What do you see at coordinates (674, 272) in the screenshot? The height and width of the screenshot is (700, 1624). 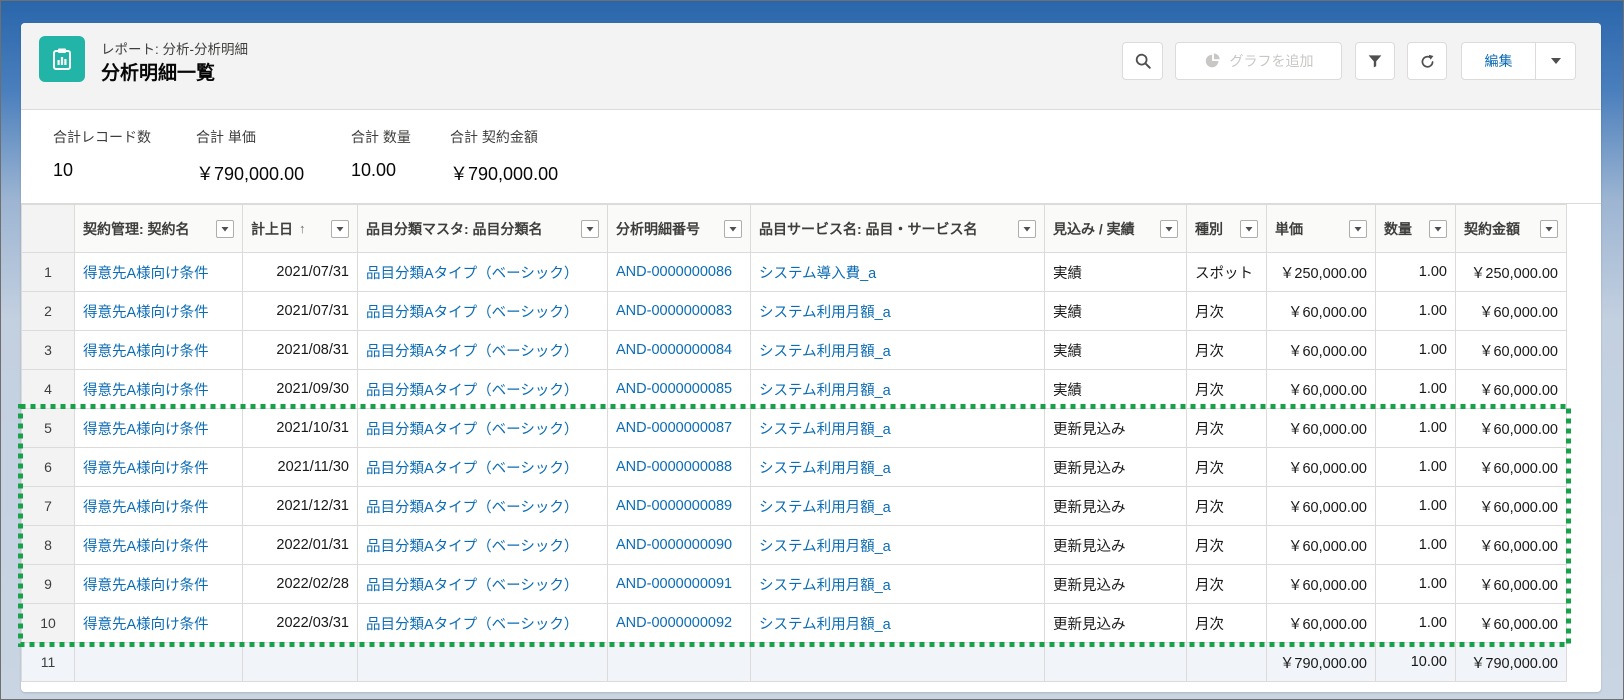 I see `analysis-detail-number-link: AND-0000000086` at bounding box center [674, 272].